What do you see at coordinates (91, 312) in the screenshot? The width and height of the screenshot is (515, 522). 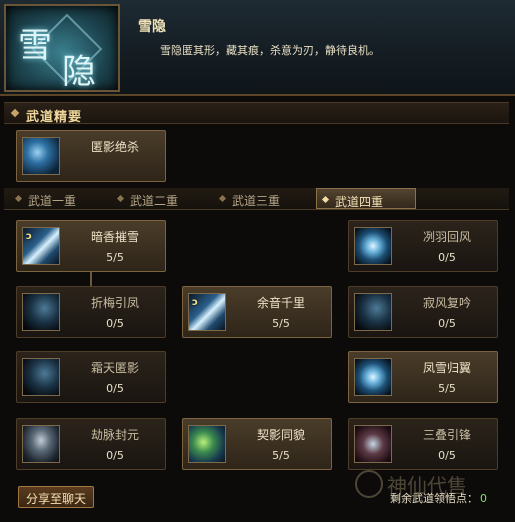 I see `skill-card: 折梅引凤 0/5` at bounding box center [91, 312].